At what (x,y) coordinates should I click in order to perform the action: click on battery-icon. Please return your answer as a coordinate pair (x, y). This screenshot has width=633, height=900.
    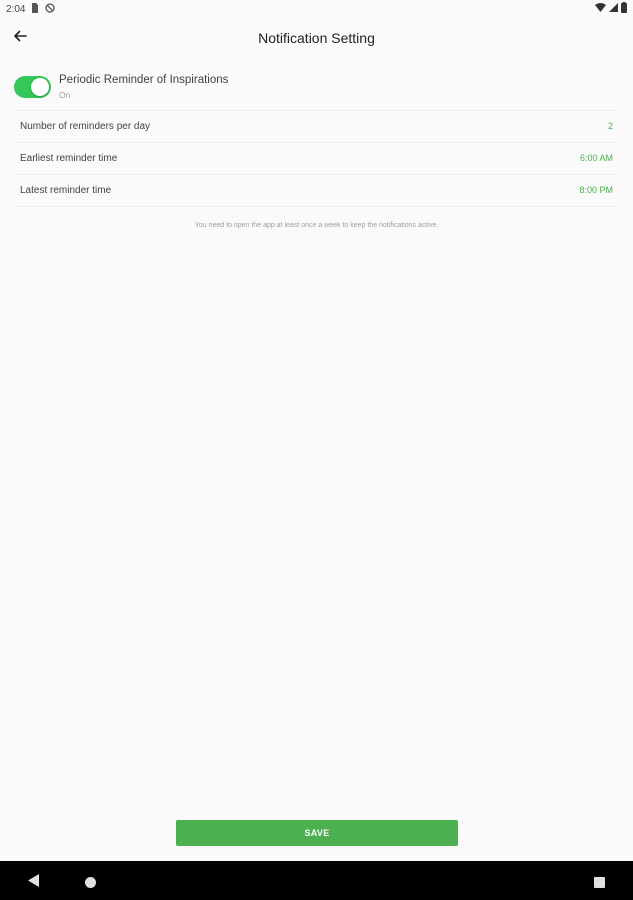
    Looking at the image, I should click on (624, 9).